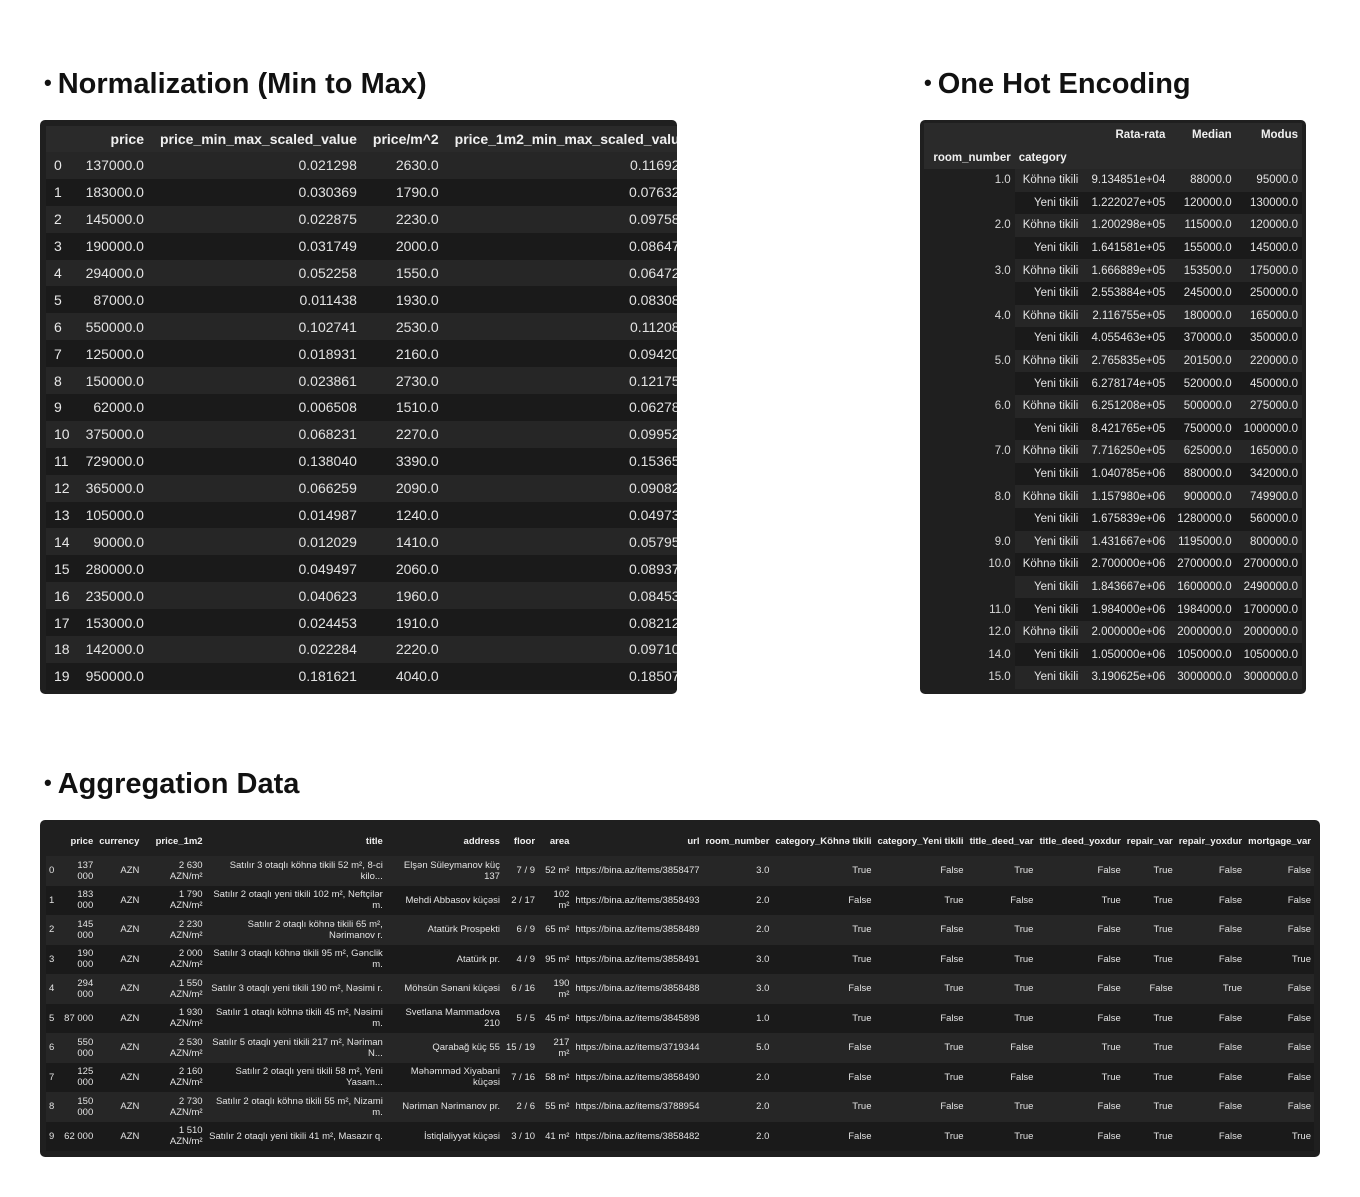 The image size is (1360, 1197). Describe the element at coordinates (1057, 84) in the screenshot. I see `one-hot-heading: • One Hot Encoding` at that location.